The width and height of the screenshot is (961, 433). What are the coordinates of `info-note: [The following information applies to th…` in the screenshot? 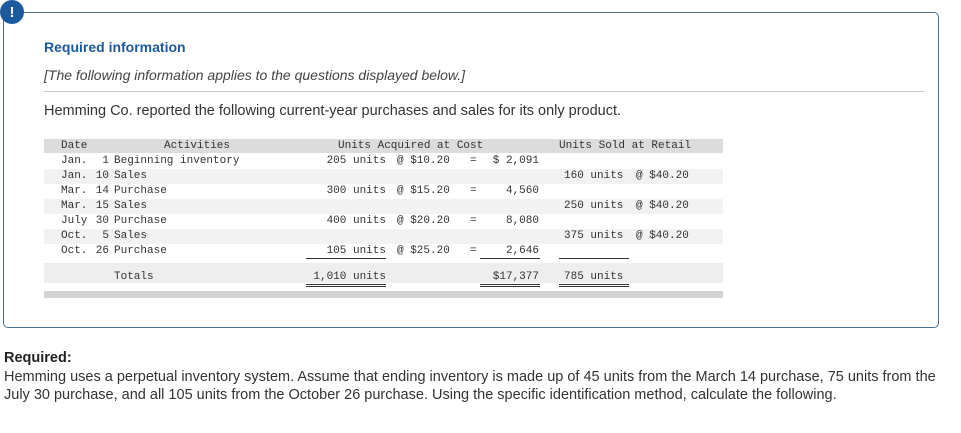 It's located at (255, 75).